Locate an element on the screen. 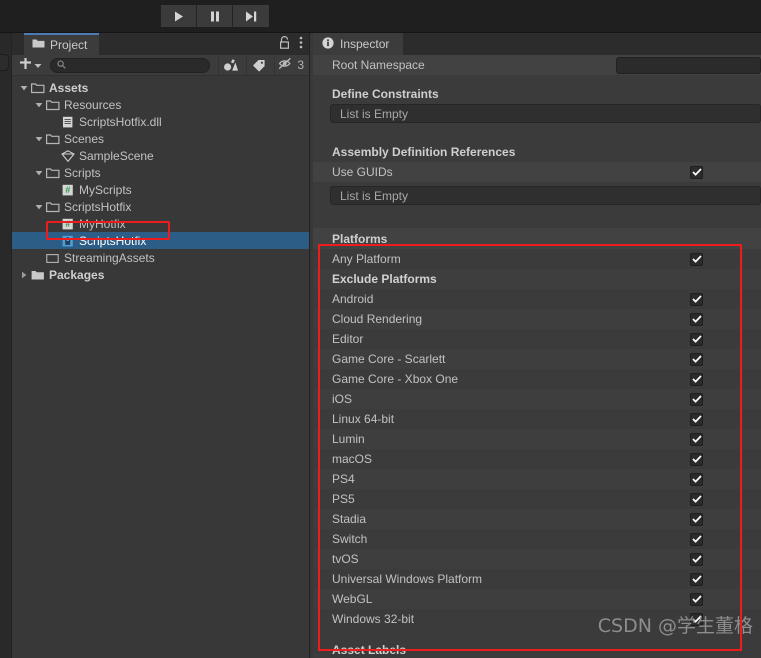 The height and width of the screenshot is (658, 761). platform-label: PS5 is located at coordinates (343, 499).